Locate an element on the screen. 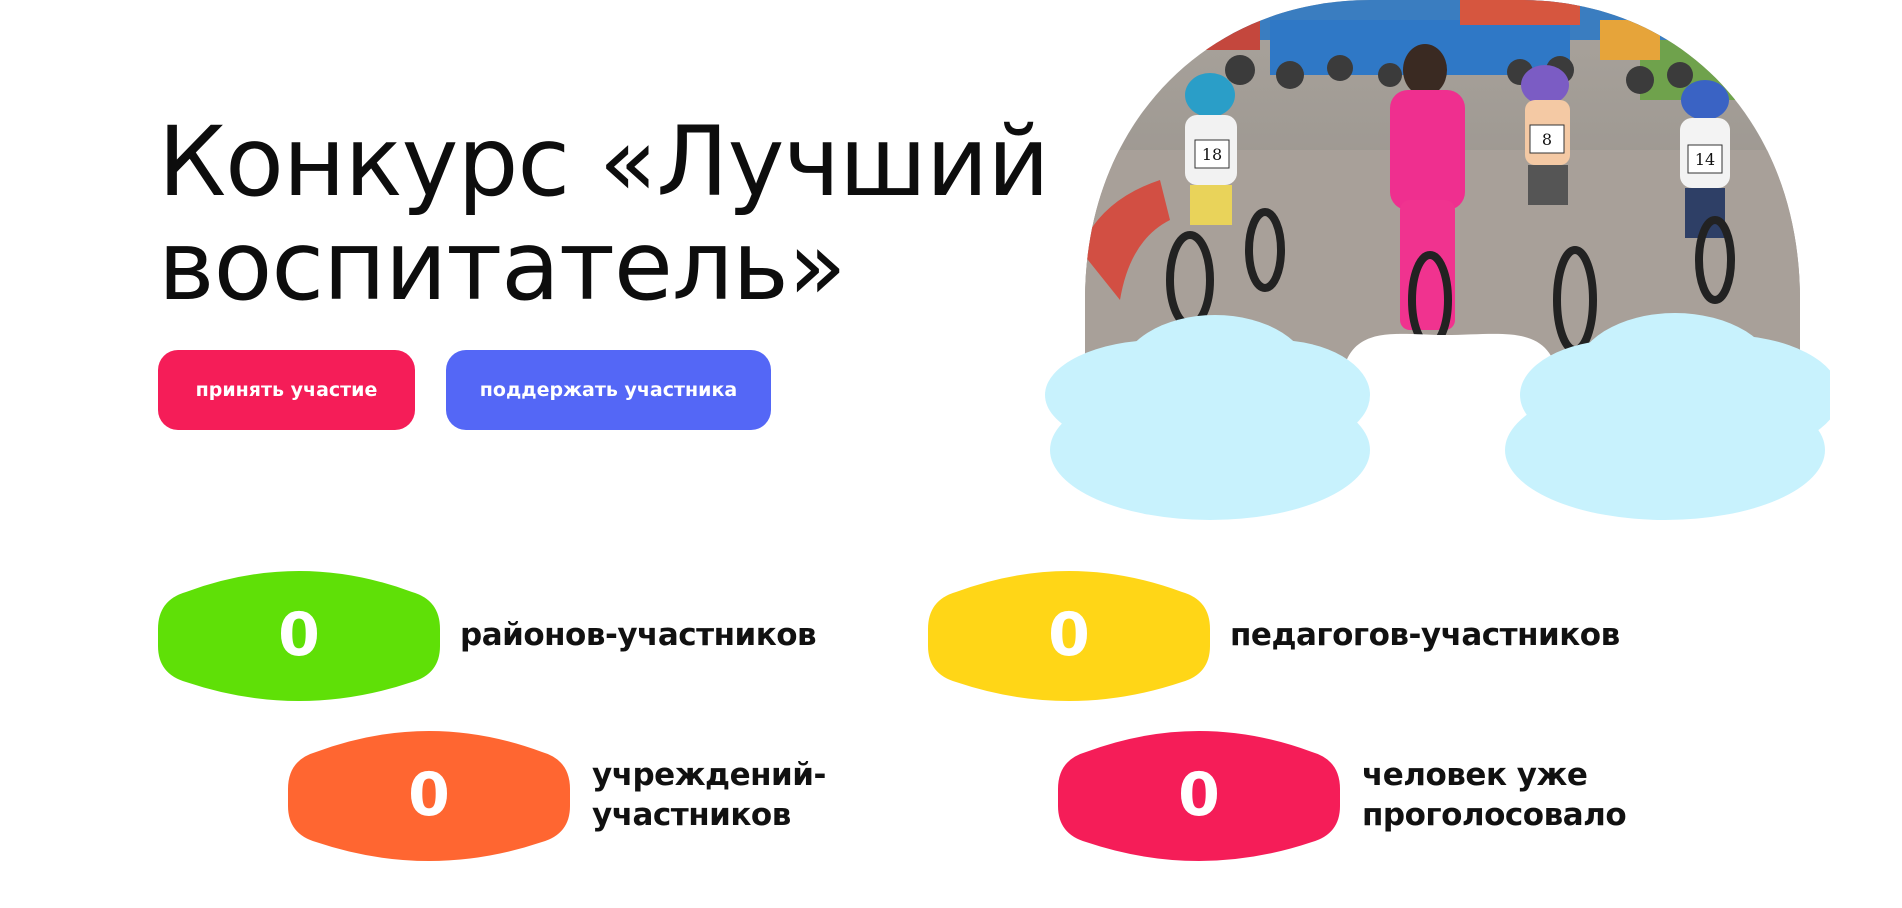  page-title-line-2: воспитатель» is located at coordinates (502, 266).